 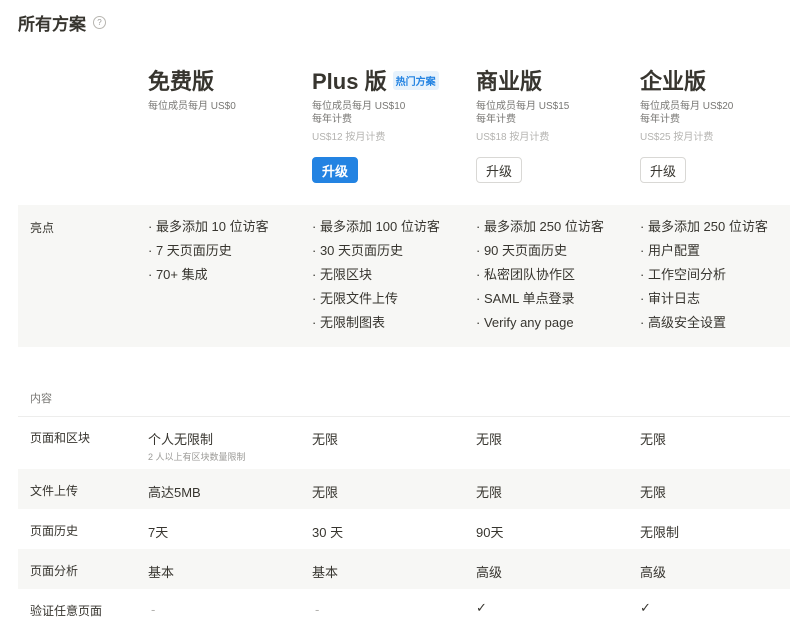 I want to click on highlight-item: · 7 天页面历史, so click(x=190, y=250).